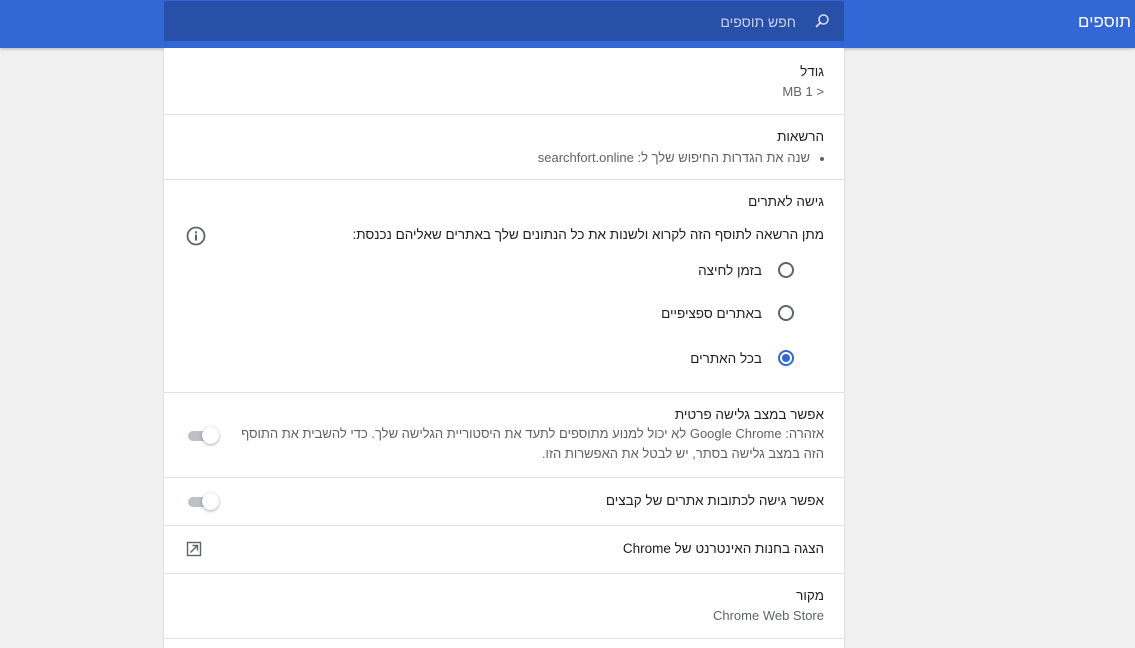 This screenshot has height=648, width=1135. What do you see at coordinates (723, 548) in the screenshot?
I see `webstore-link: הצגה בחנות האינטרנט של Chrome` at bounding box center [723, 548].